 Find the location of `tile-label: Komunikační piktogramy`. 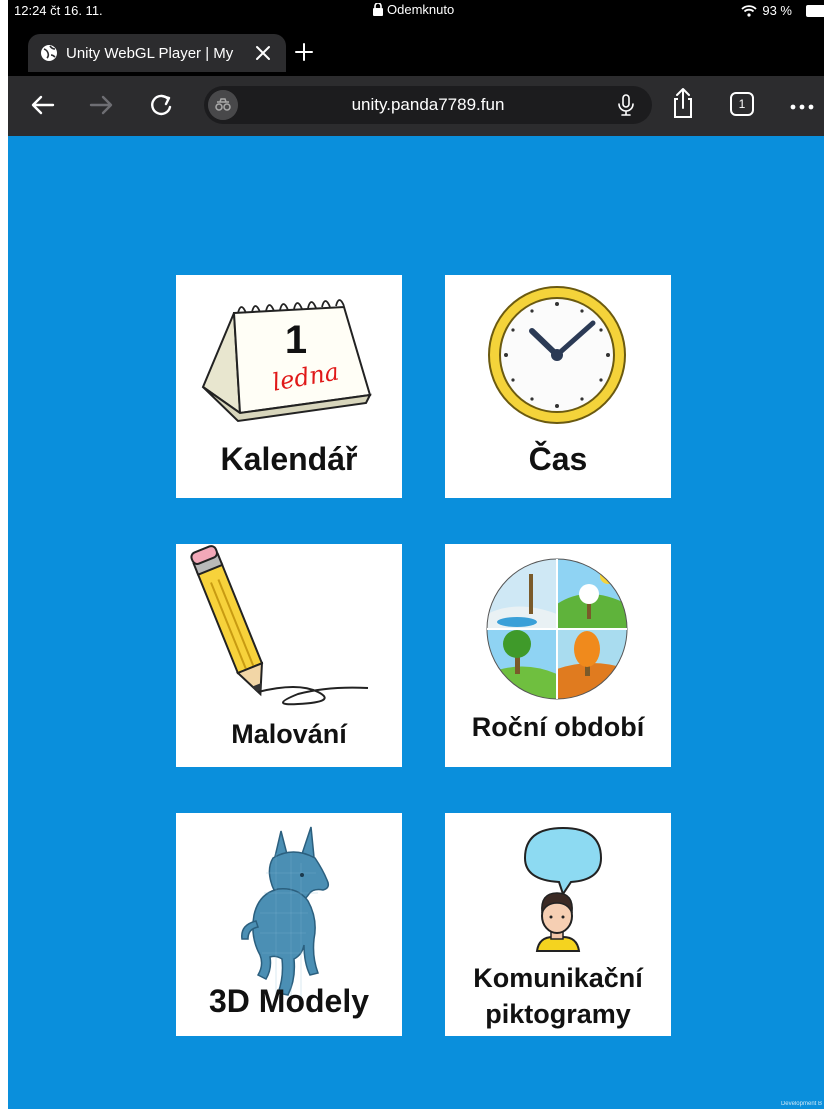

tile-label: Komunikační piktogramy is located at coordinates (558, 996).